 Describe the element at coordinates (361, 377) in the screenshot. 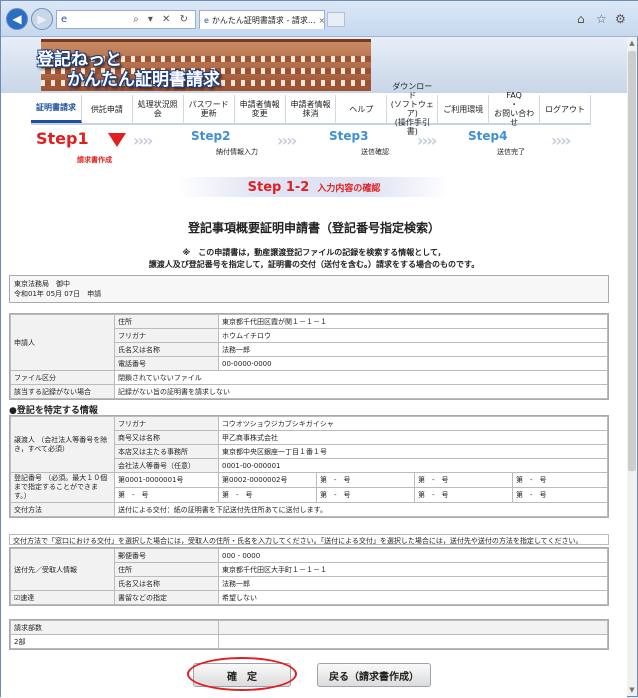

I see `file-type-value: 閉鎖されていないファイル` at that location.